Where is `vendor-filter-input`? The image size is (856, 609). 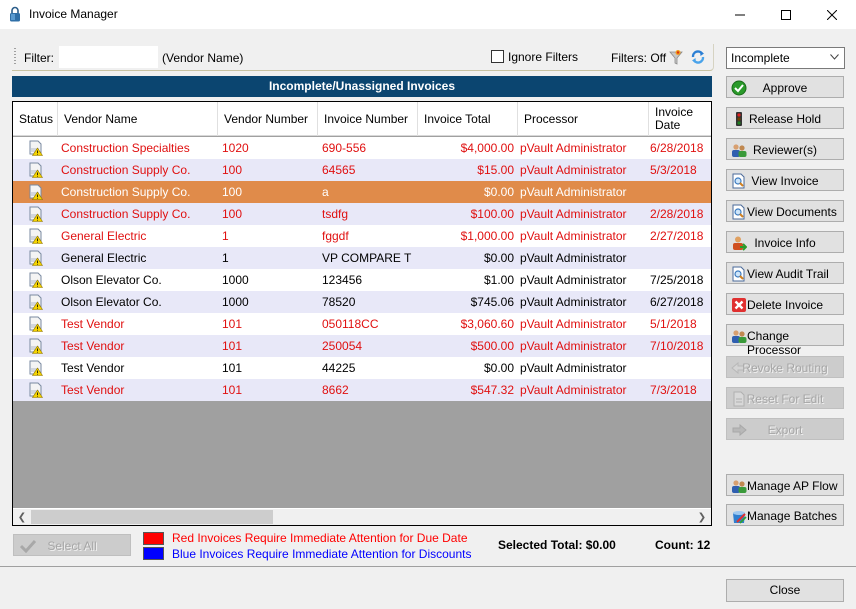
vendor-filter-input is located at coordinates (108, 57).